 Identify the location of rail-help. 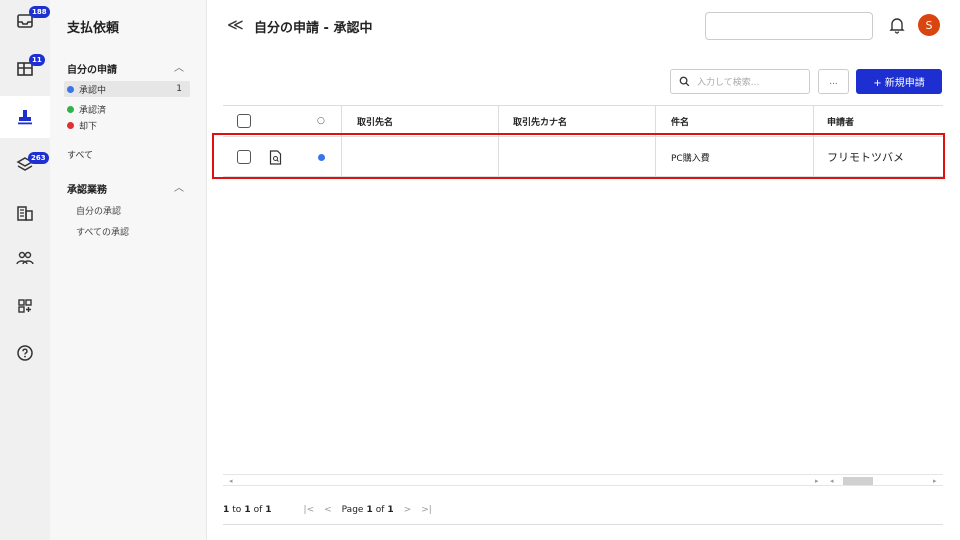
(25, 353).